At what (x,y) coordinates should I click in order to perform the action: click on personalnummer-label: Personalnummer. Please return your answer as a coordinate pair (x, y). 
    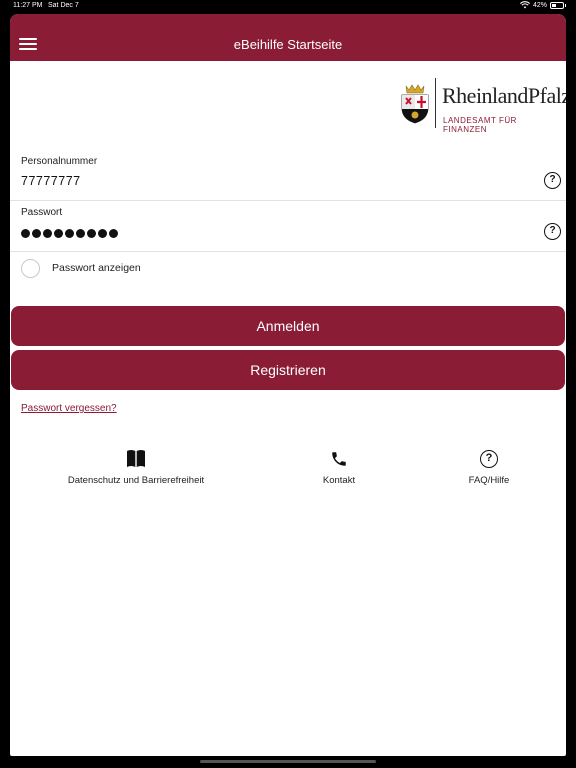
    Looking at the image, I should click on (59, 161).